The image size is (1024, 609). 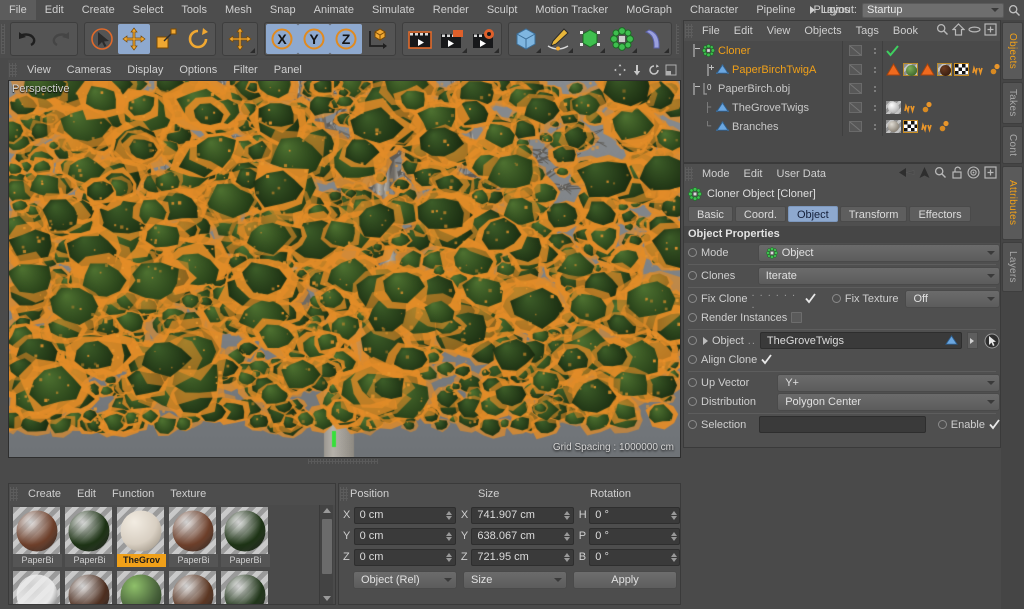 What do you see at coordinates (404, 536) in the screenshot?
I see `position-field: 0 cm` at bounding box center [404, 536].